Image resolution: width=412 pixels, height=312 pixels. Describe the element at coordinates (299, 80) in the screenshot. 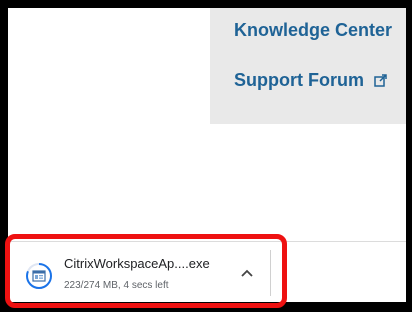

I see `support-forum-label: Support Forum` at that location.